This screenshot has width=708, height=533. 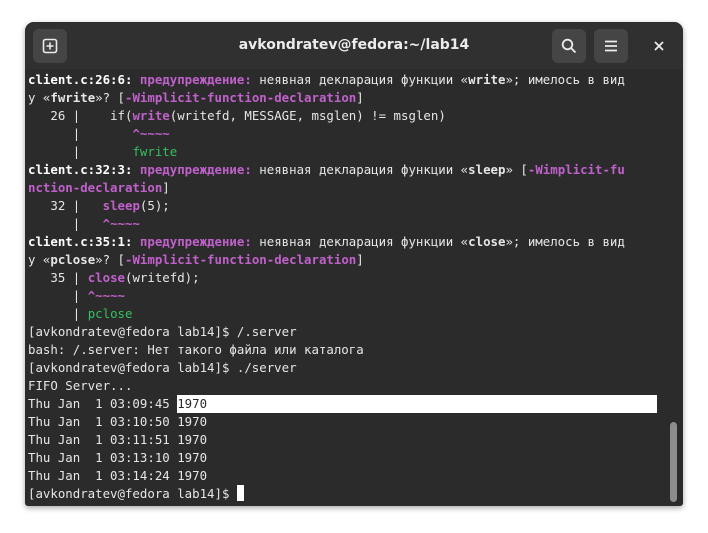 What do you see at coordinates (118, 421) in the screenshot?
I see `terminal-line: Thu Jan 1 03:10:50 1970` at bounding box center [118, 421].